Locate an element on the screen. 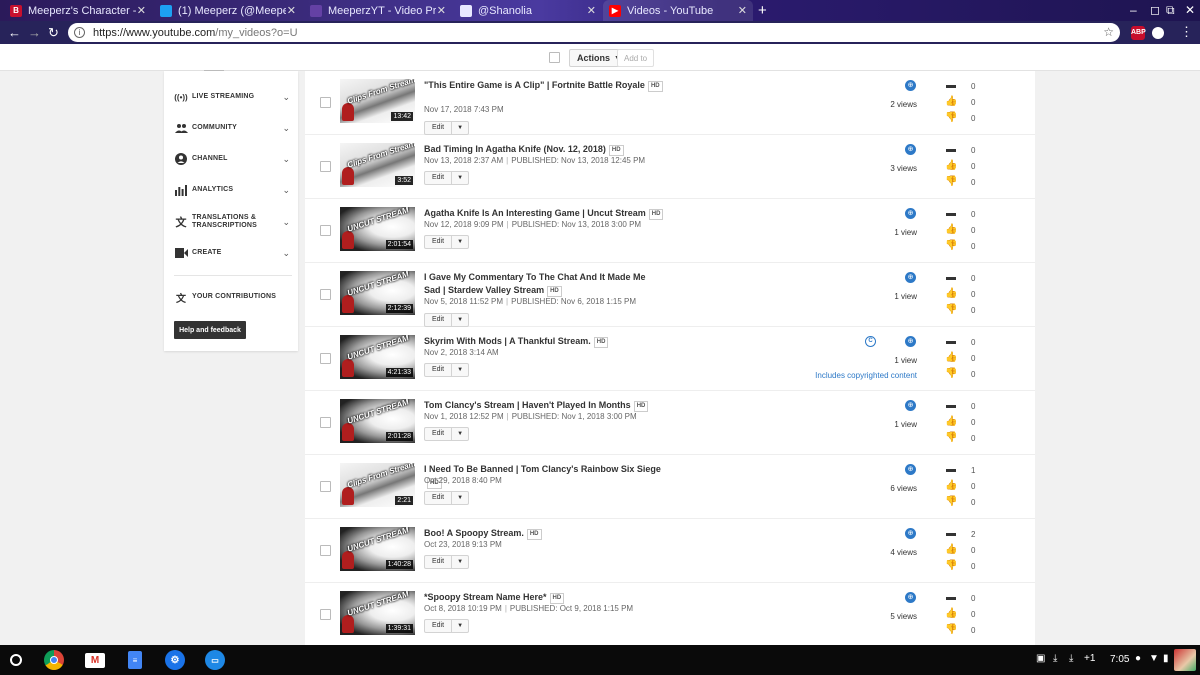 This screenshot has height=675, width=1200. download-icon-2: ⤓ is located at coordinates (1071, 658).